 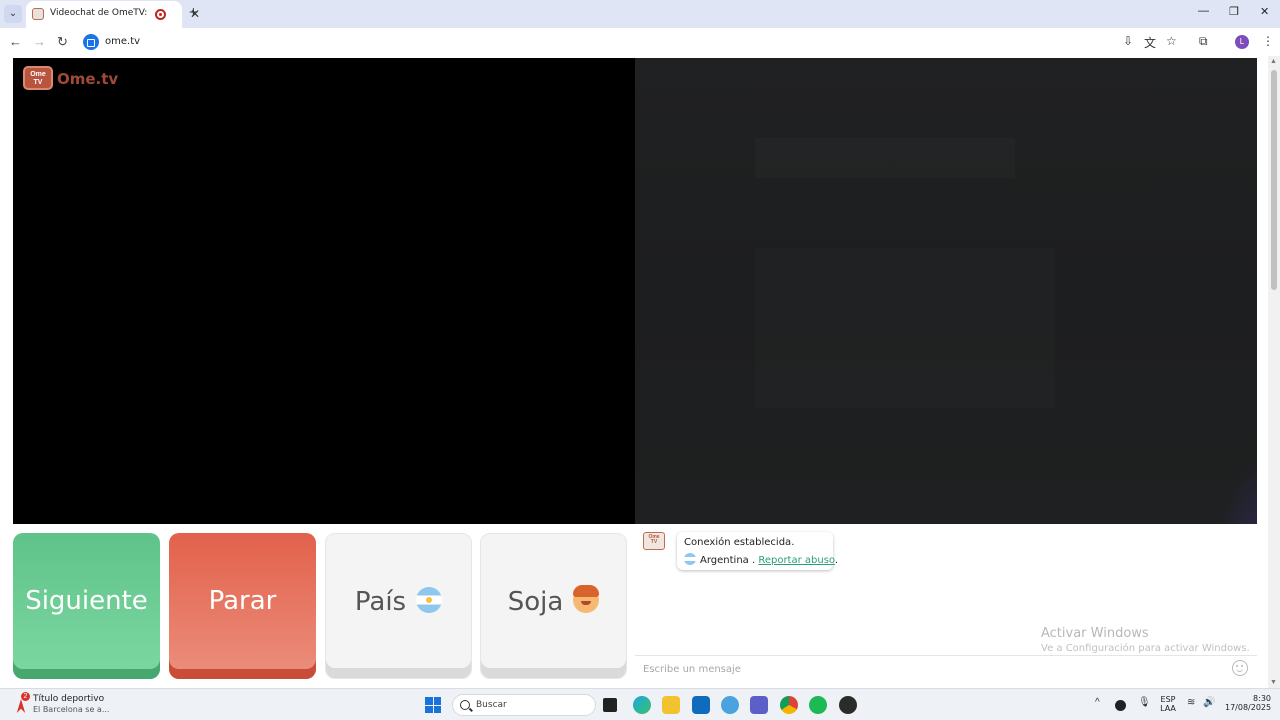 What do you see at coordinates (671, 705) in the screenshot?
I see `file-explorer-icon` at bounding box center [671, 705].